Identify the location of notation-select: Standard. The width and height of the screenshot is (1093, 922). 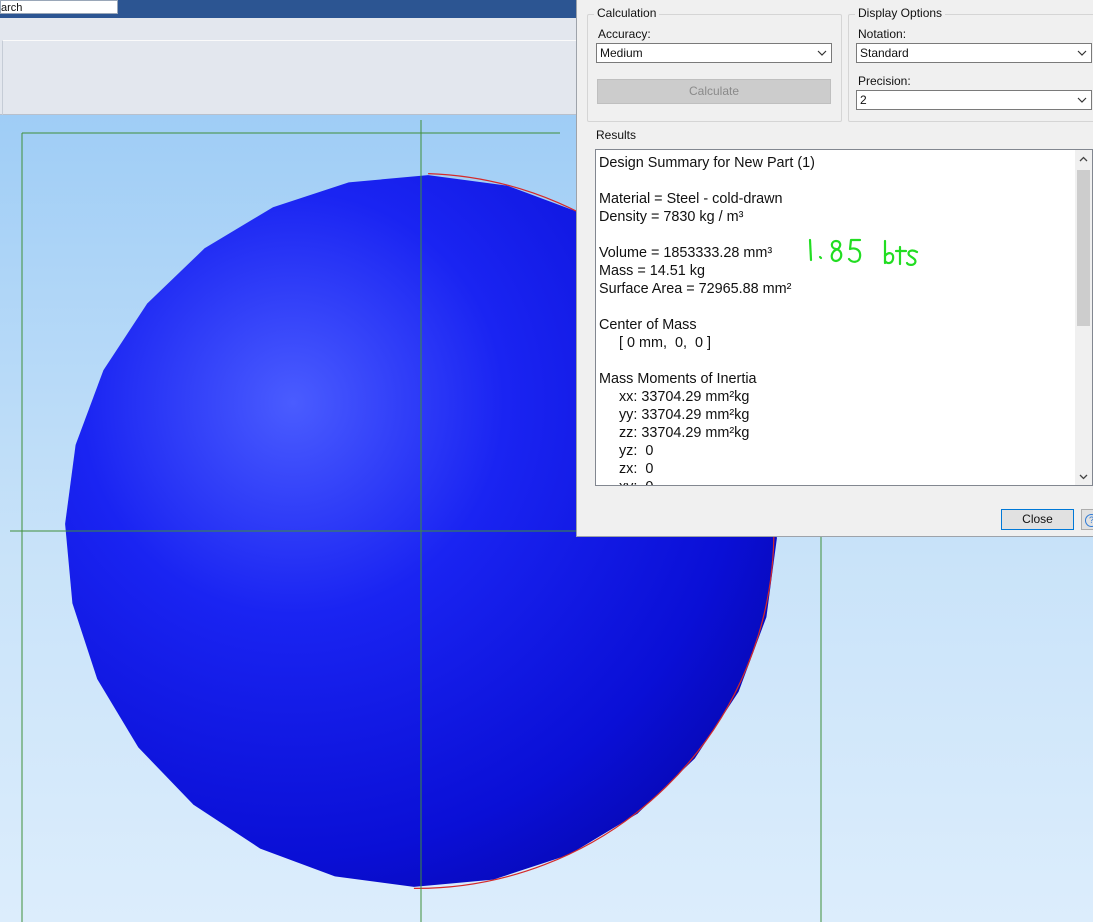
(974, 53).